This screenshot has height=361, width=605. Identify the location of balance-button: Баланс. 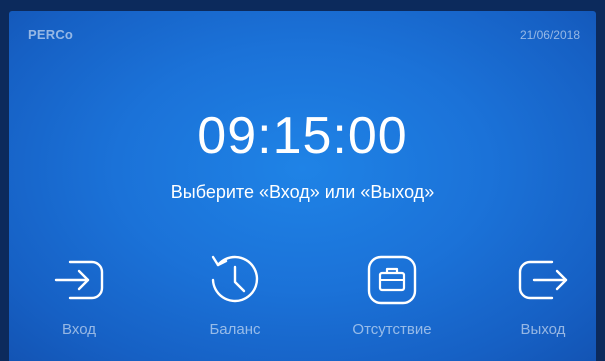
(235, 293).